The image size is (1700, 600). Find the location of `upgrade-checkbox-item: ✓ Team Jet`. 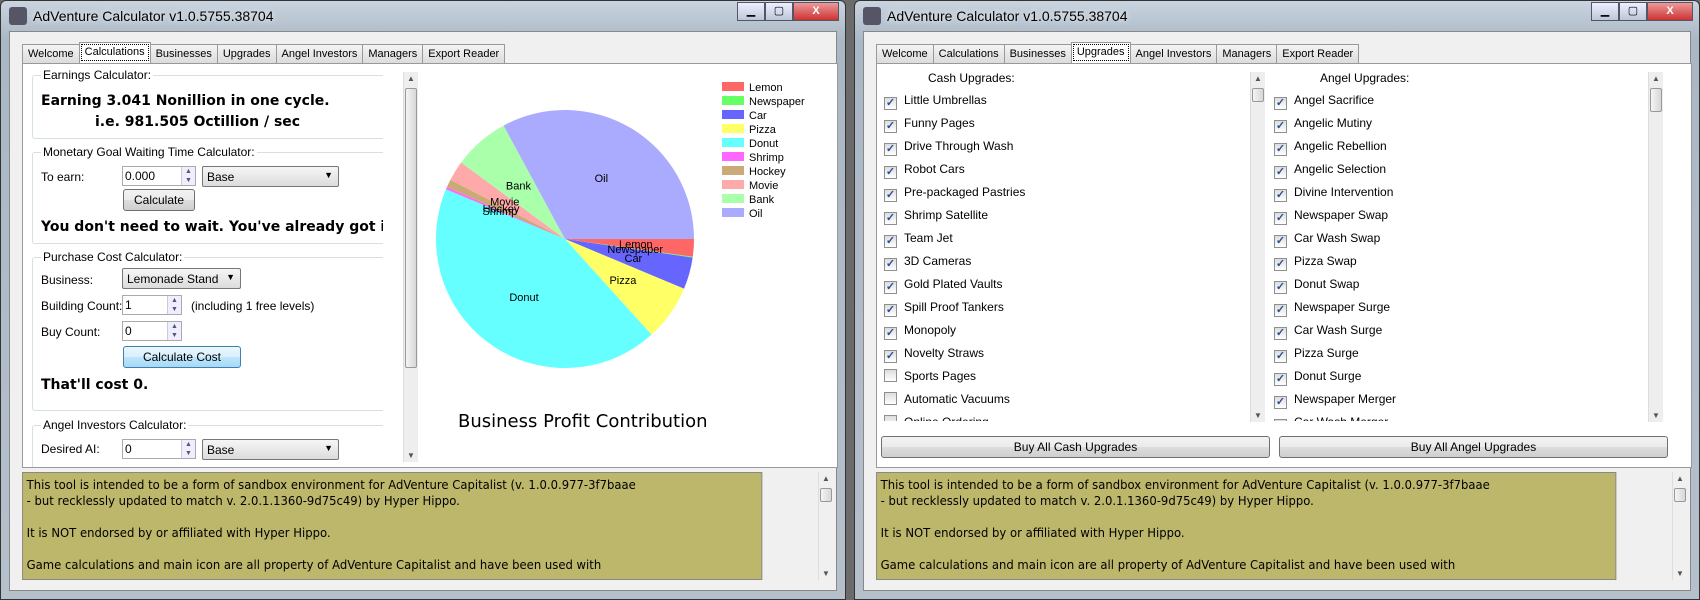

upgrade-checkbox-item: ✓ Team Jet is located at coordinates (918, 240).